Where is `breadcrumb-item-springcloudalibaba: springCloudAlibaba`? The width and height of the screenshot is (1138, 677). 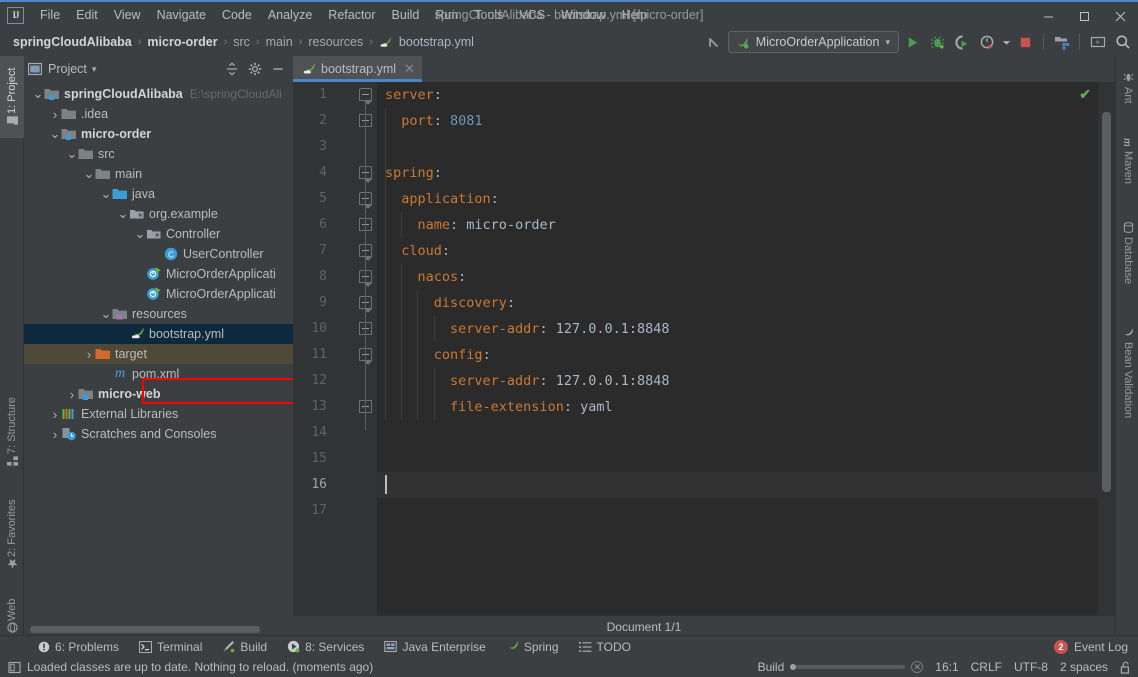 breadcrumb-item-springcloudalibaba: springCloudAlibaba is located at coordinates (72, 42).